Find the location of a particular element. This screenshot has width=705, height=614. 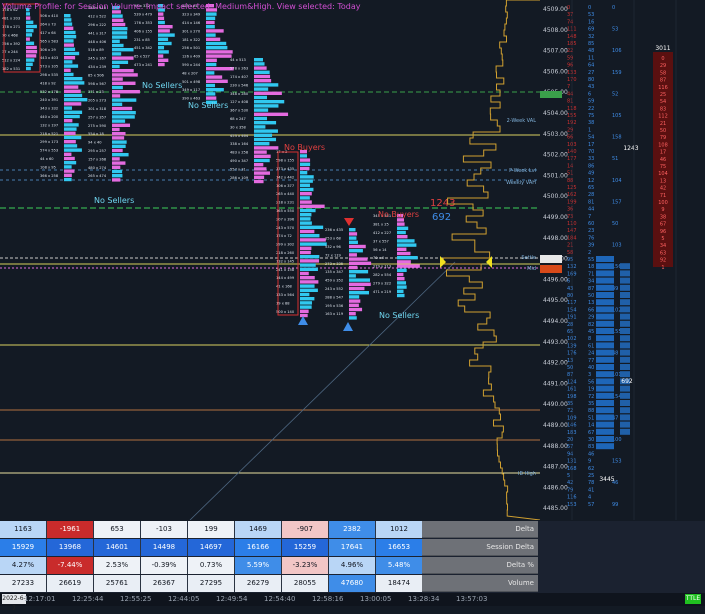

dom-cell: 12 is located at coordinates (591, 181).